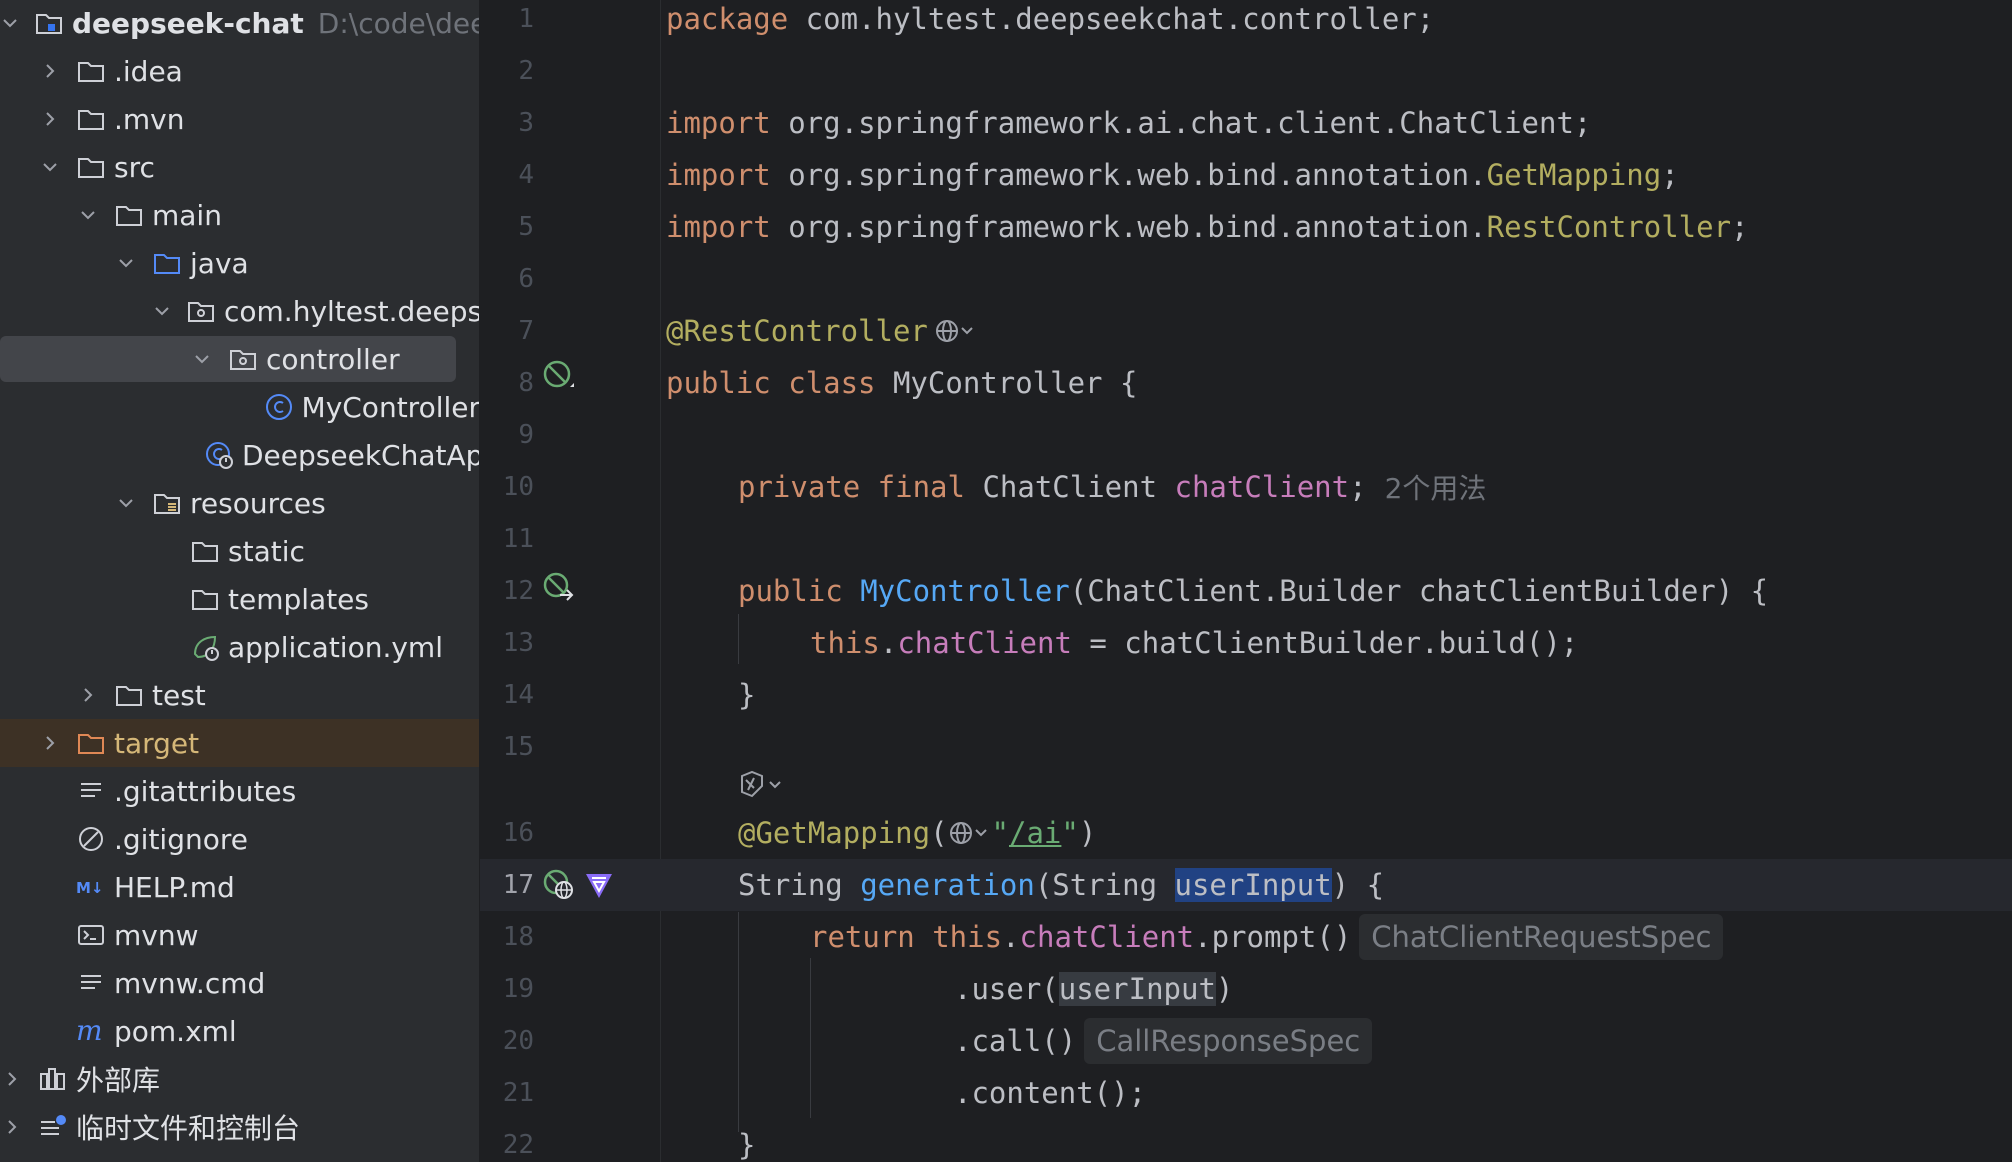 This screenshot has height=1162, width=2012. What do you see at coordinates (239, 695) in the screenshot?
I see `tree-item-test: test` at bounding box center [239, 695].